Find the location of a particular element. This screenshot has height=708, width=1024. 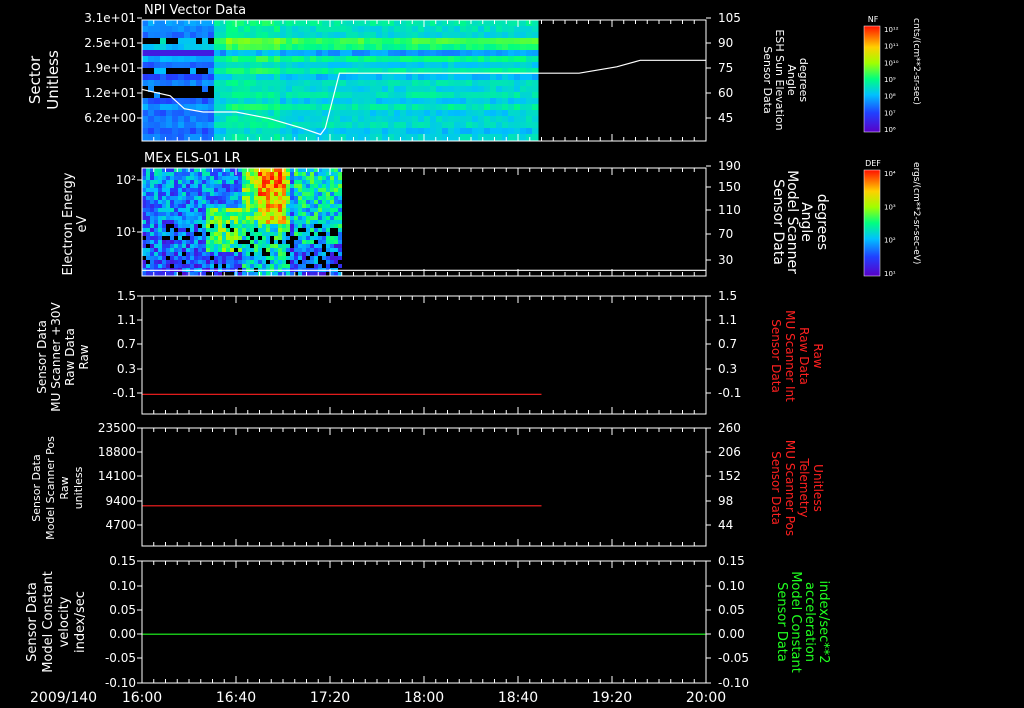

colorbar is located at coordinates (872, 79).